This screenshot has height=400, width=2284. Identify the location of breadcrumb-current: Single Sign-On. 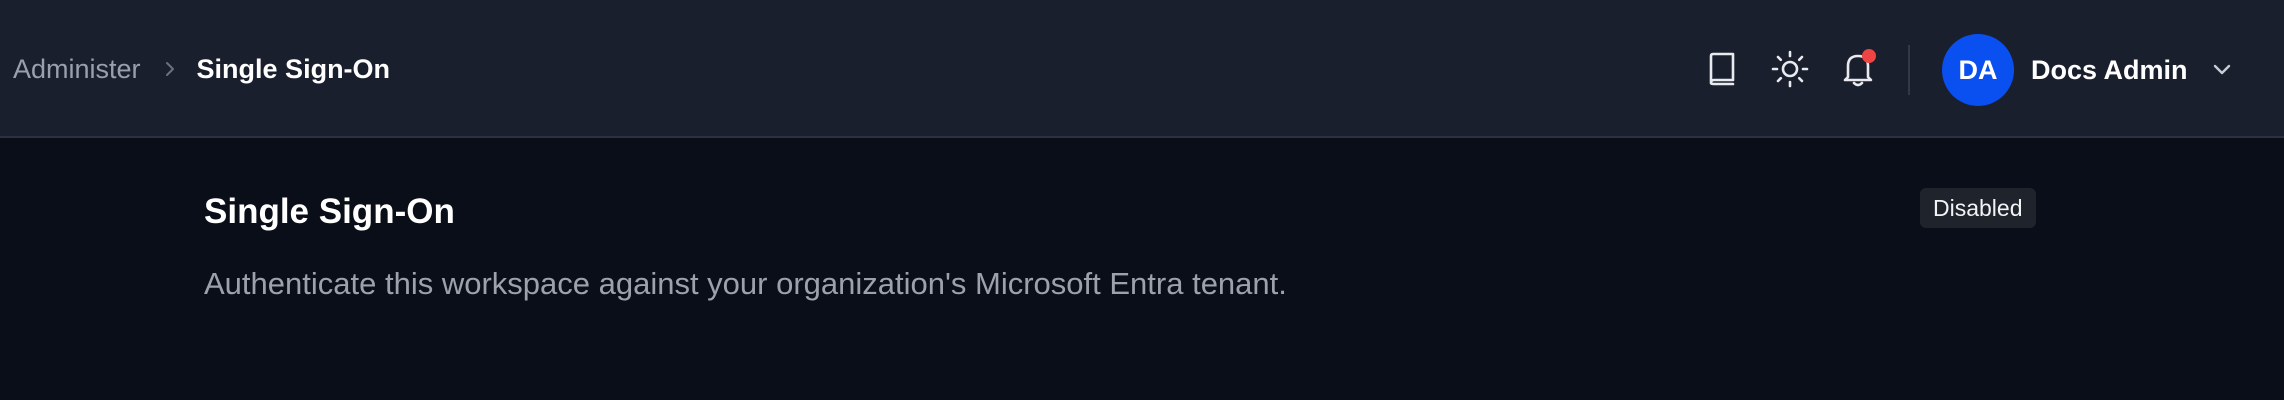
(293, 68).